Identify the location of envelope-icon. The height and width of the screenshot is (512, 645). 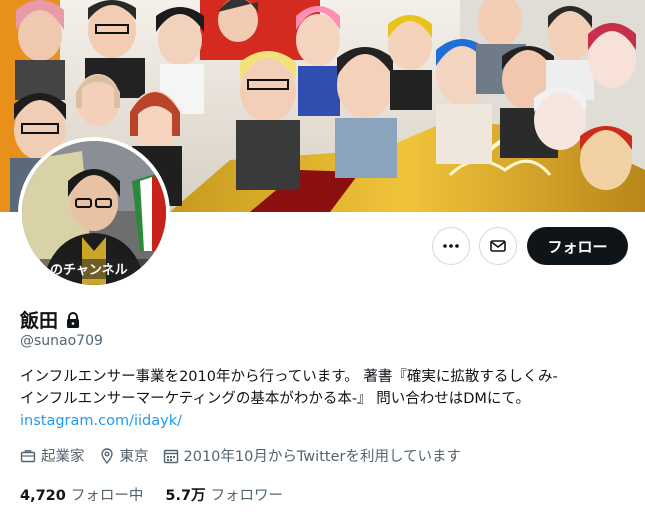
(498, 246).